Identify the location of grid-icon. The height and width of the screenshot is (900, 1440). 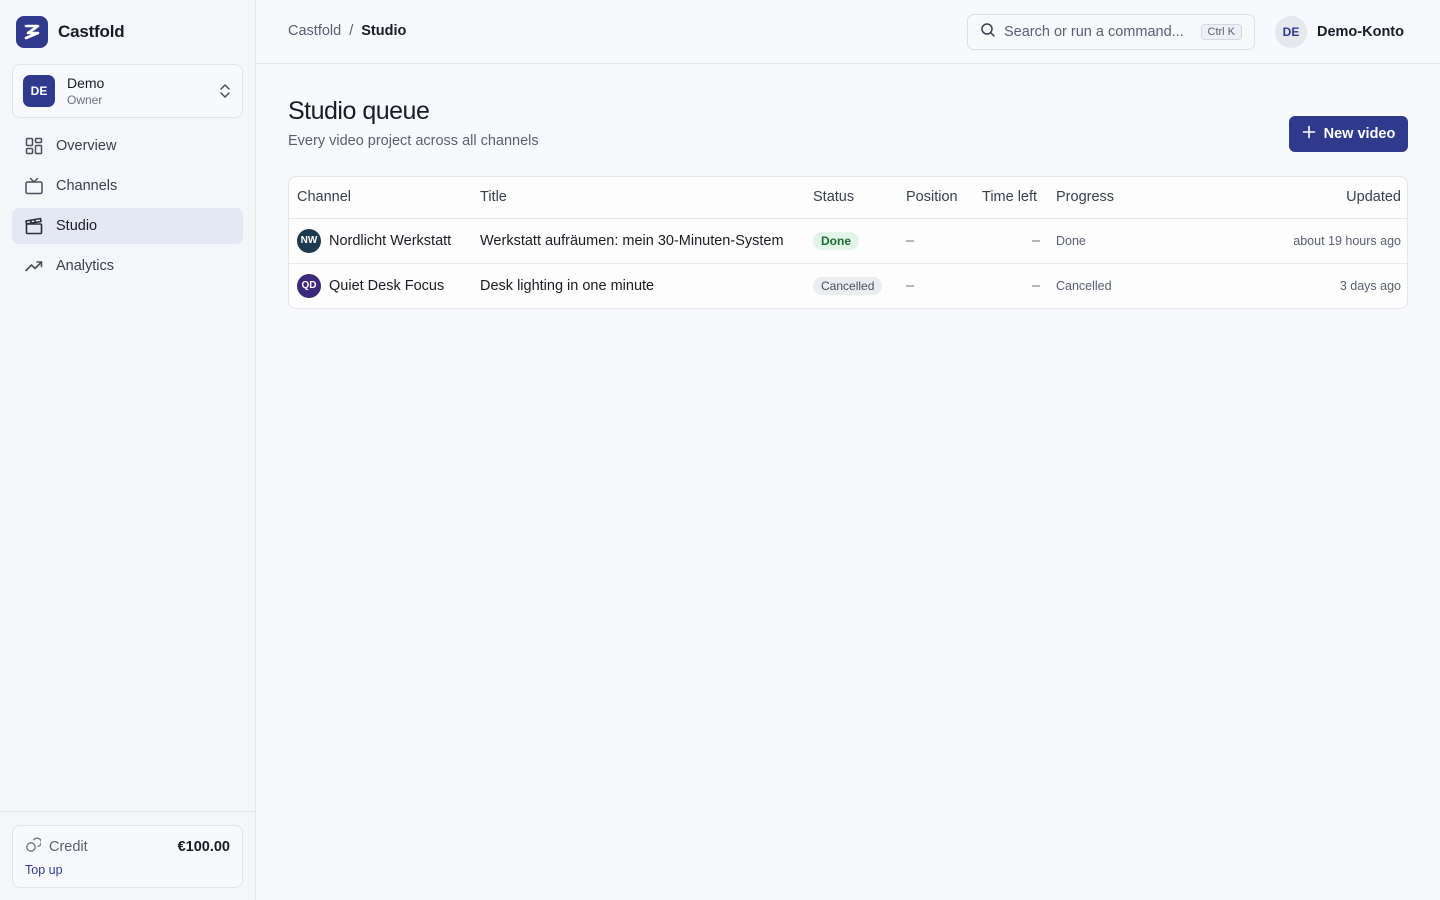
(34, 146).